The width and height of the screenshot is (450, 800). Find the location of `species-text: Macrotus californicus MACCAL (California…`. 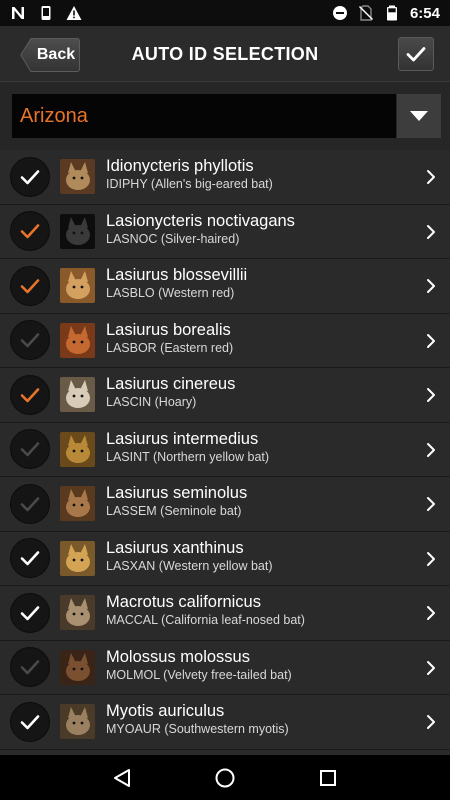

species-text: Macrotus californicus MACCAL (California… is located at coordinates (258, 610).